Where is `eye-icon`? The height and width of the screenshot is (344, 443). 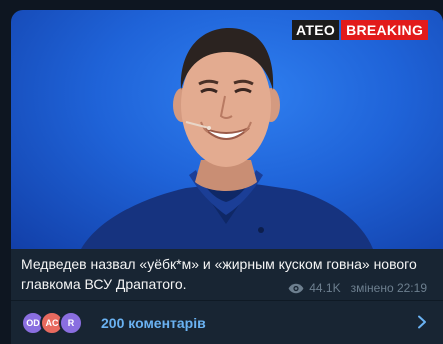 eye-icon is located at coordinates (296, 288).